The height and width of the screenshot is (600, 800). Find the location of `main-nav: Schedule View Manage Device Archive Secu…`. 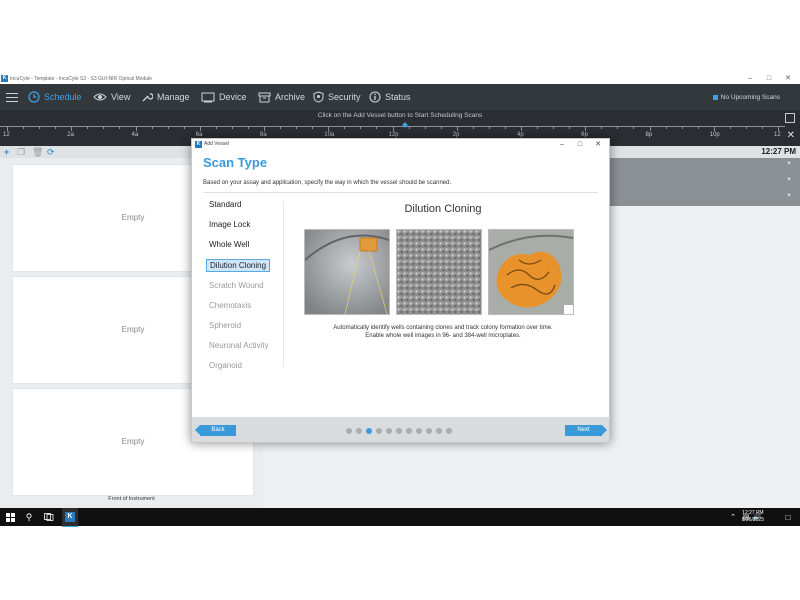

main-nav: Schedule View Manage Device Archive Secu… is located at coordinates (400, 97).